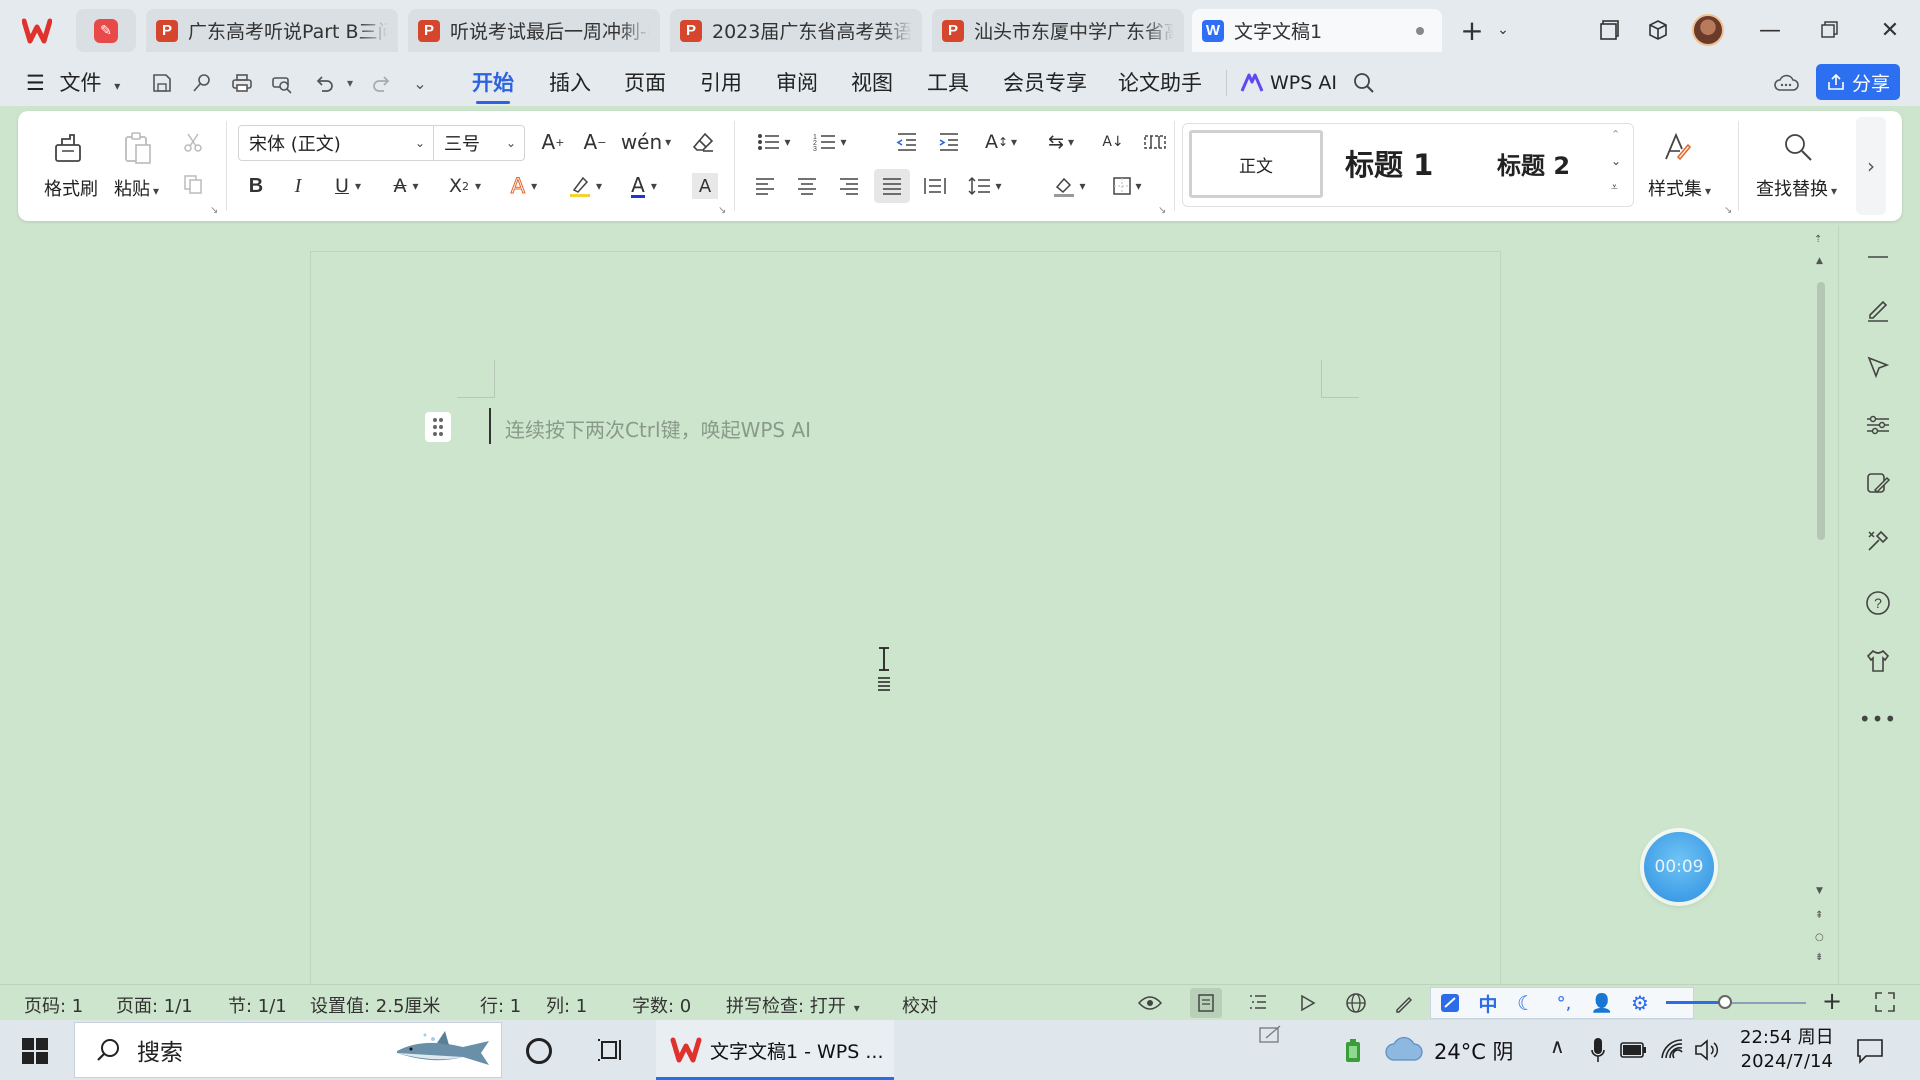 This screenshot has height=1080, width=1920. I want to click on share-button: 分享, so click(1858, 82).